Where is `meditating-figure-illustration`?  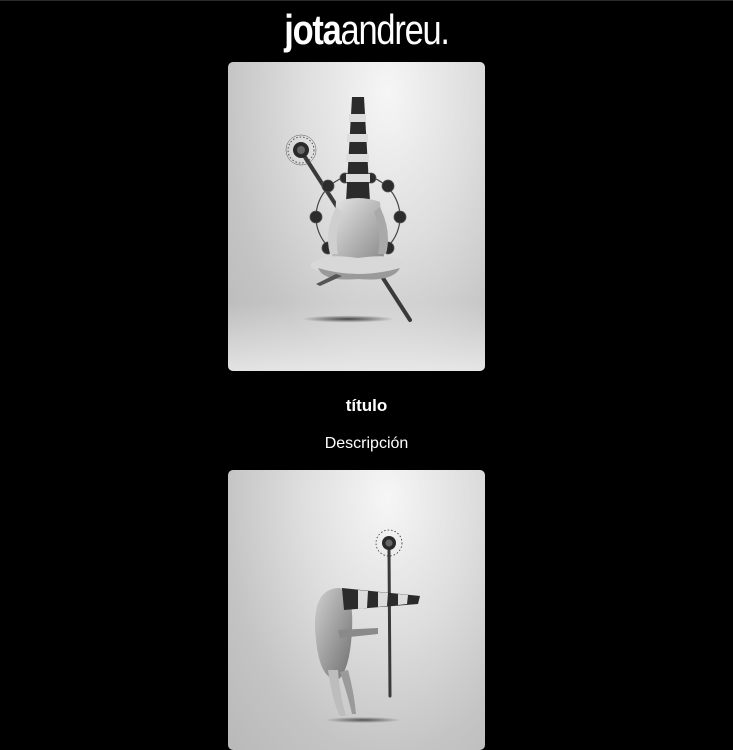 meditating-figure-illustration is located at coordinates (356, 234).